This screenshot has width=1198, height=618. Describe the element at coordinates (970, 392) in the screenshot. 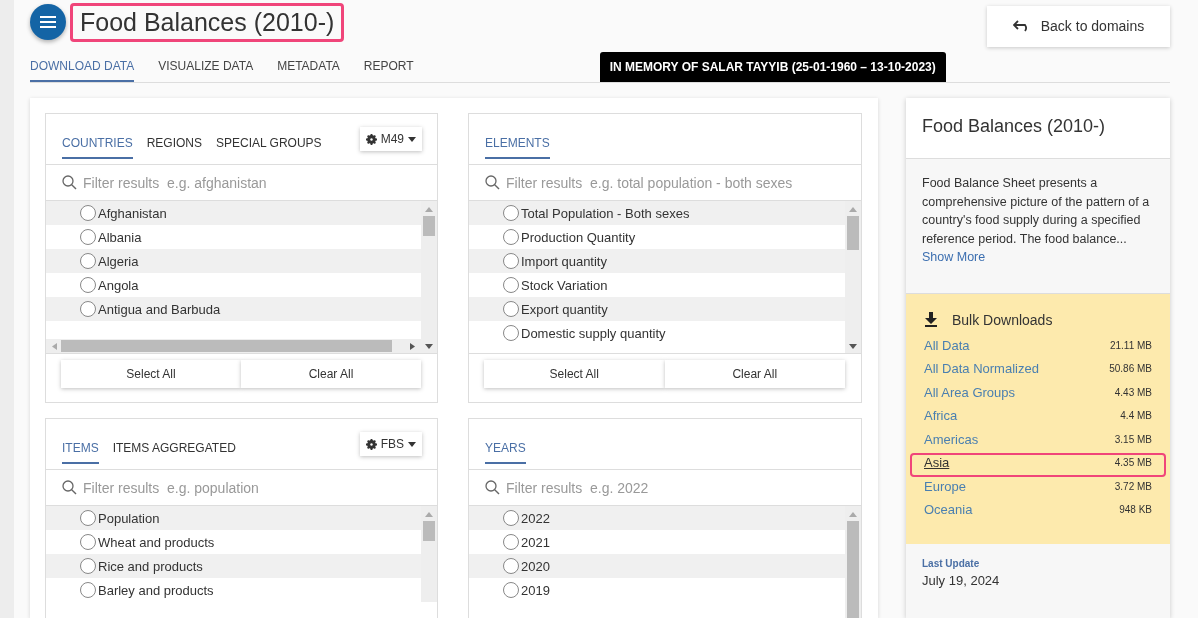

I see `download-link: All Area Groups` at that location.